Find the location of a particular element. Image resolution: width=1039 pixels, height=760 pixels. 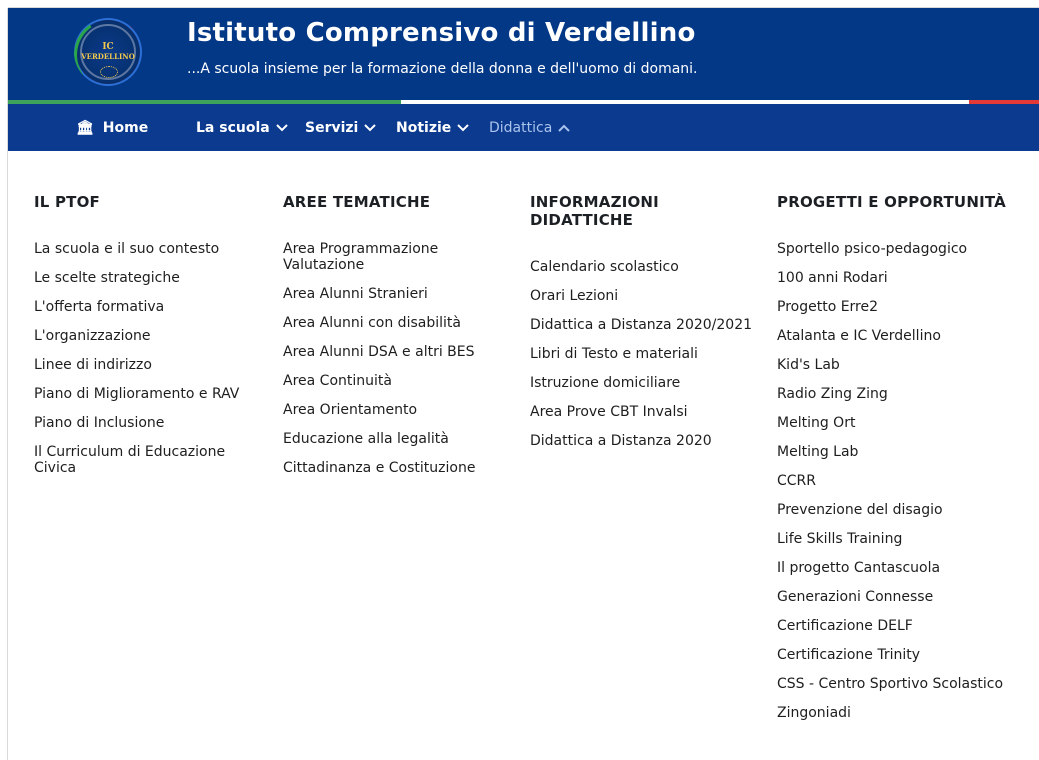

menu-link: Educazione alla legalità is located at coordinates (403, 439).